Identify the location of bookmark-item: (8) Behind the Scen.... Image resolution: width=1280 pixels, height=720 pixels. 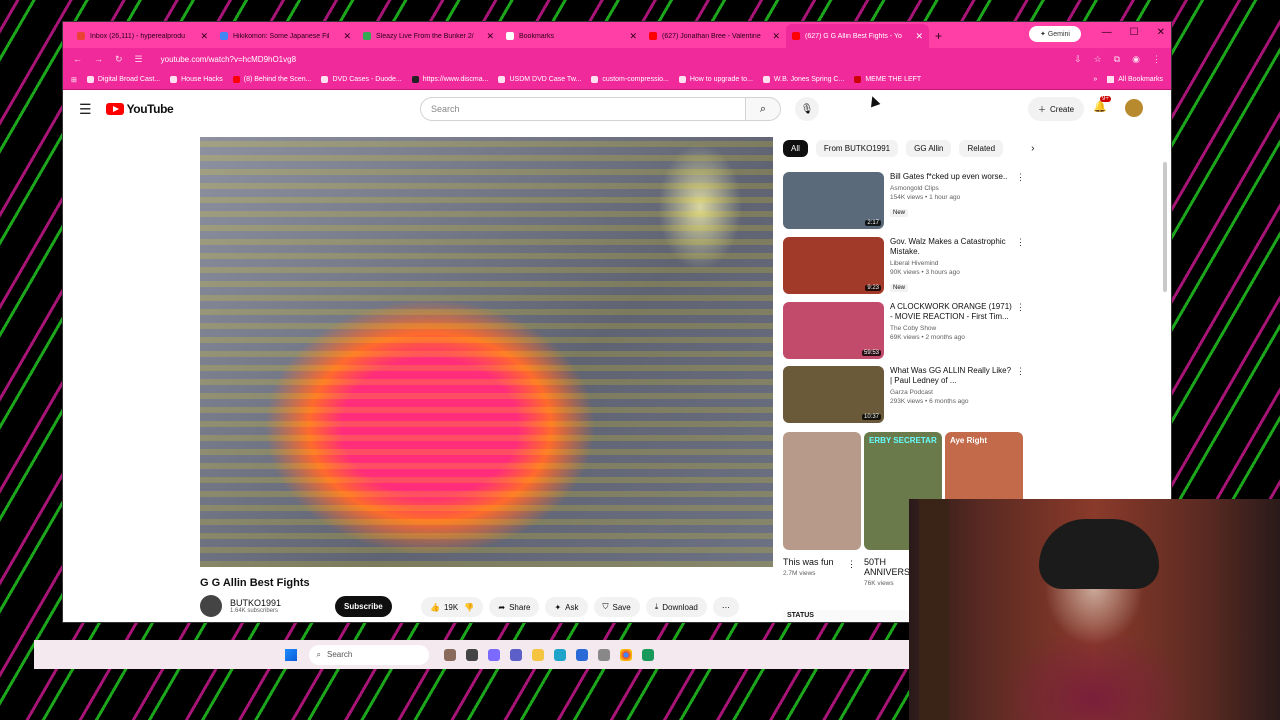
(271, 79).